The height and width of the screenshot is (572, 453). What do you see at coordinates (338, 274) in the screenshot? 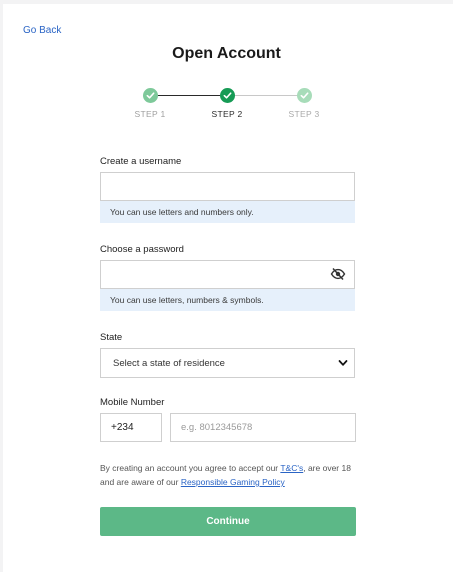
I see `eye-slash-icon` at bounding box center [338, 274].